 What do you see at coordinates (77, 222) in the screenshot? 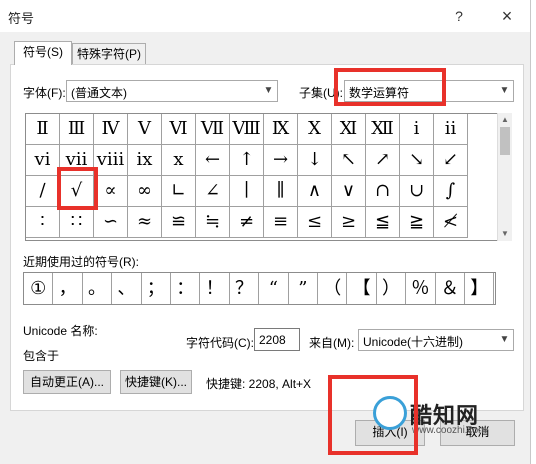
I see `symbol-cell: ∷` at bounding box center [77, 222].